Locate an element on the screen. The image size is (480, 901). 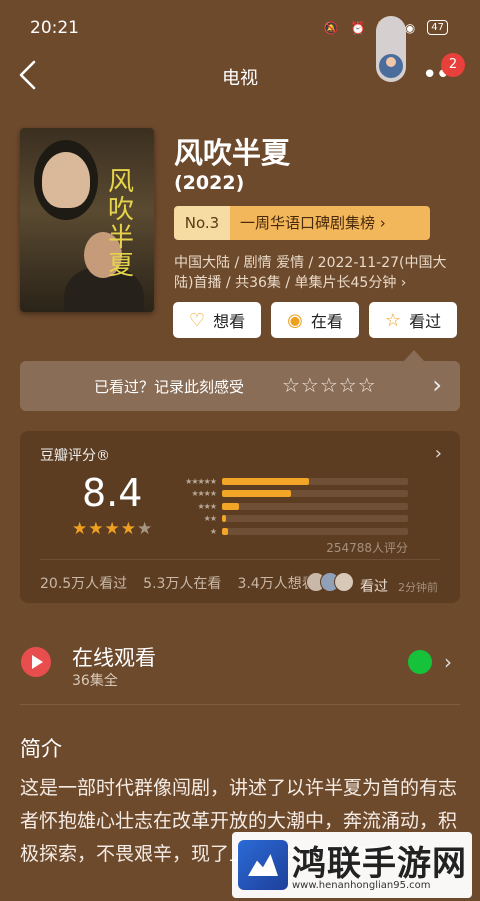
rank-name: 一周华语口碑剧集榜 › is located at coordinates (330, 223).